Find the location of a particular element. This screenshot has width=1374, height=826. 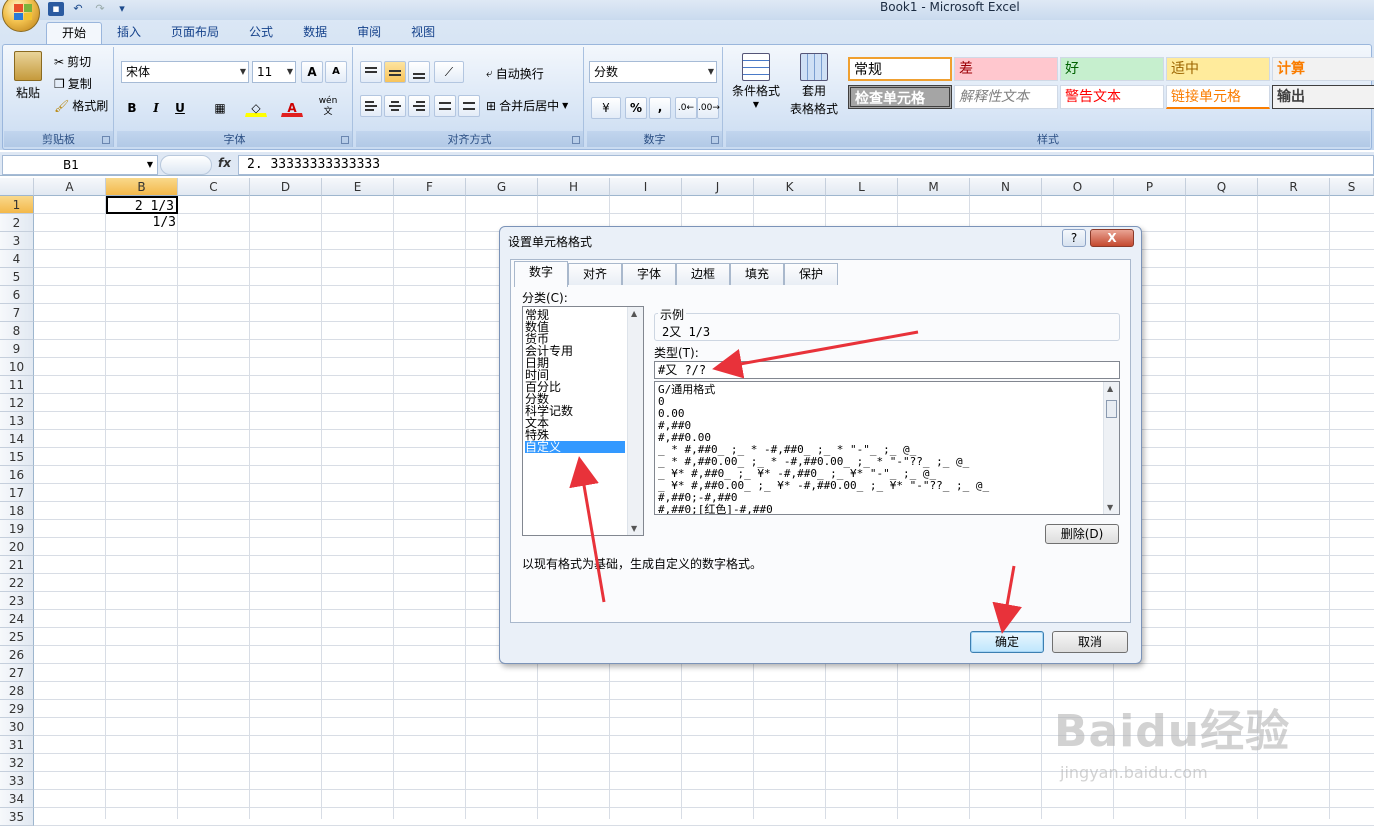

decrease-decimal-icon: .00→ is located at coordinates (708, 108).